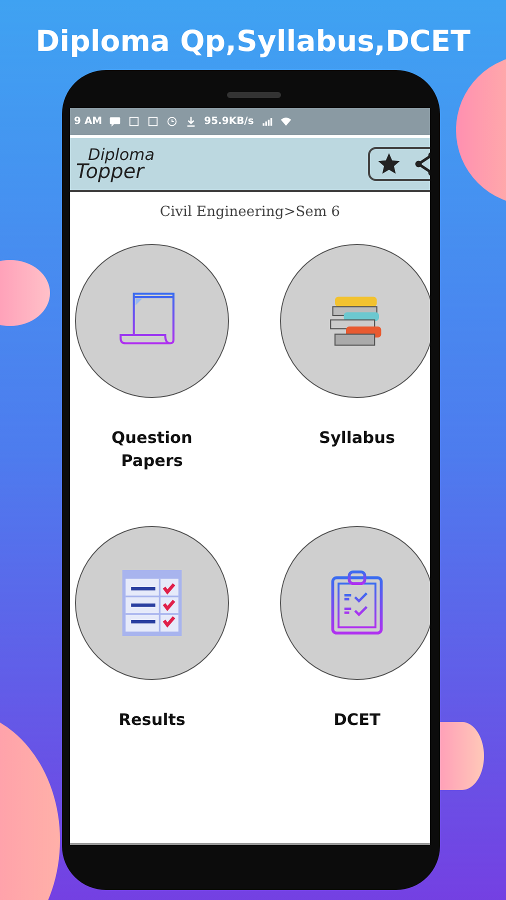  I want to click on category-label: Results, so click(152, 720).